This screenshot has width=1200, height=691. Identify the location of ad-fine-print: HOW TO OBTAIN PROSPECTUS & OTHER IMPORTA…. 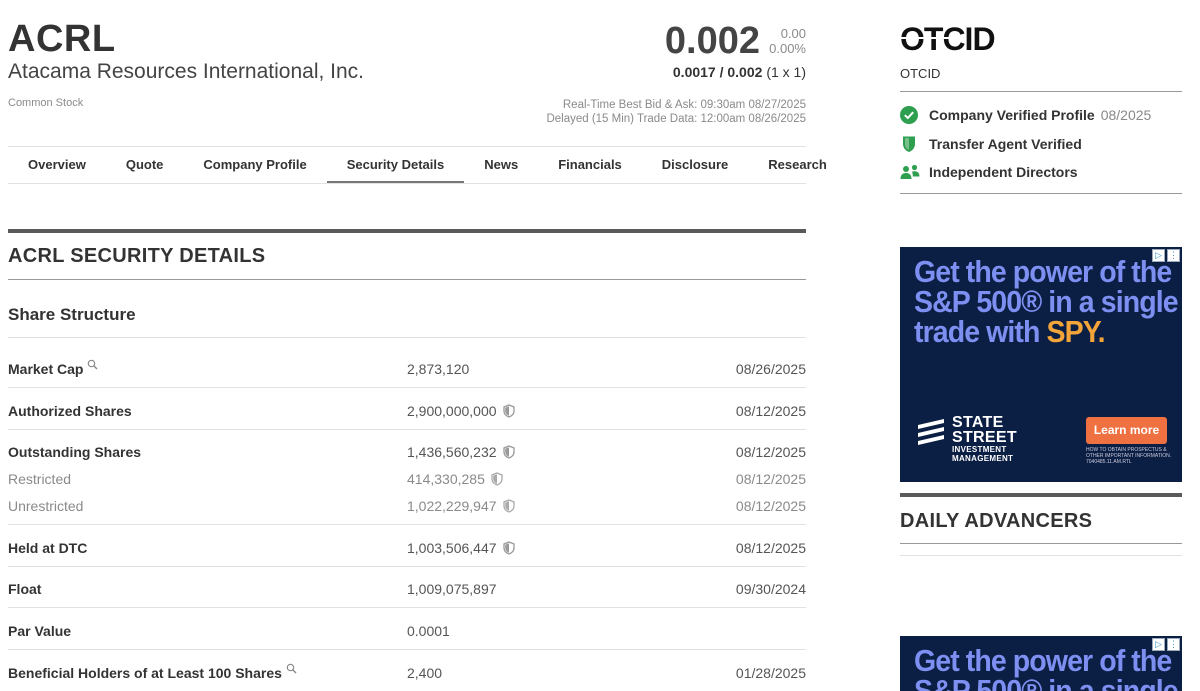
(1129, 456).